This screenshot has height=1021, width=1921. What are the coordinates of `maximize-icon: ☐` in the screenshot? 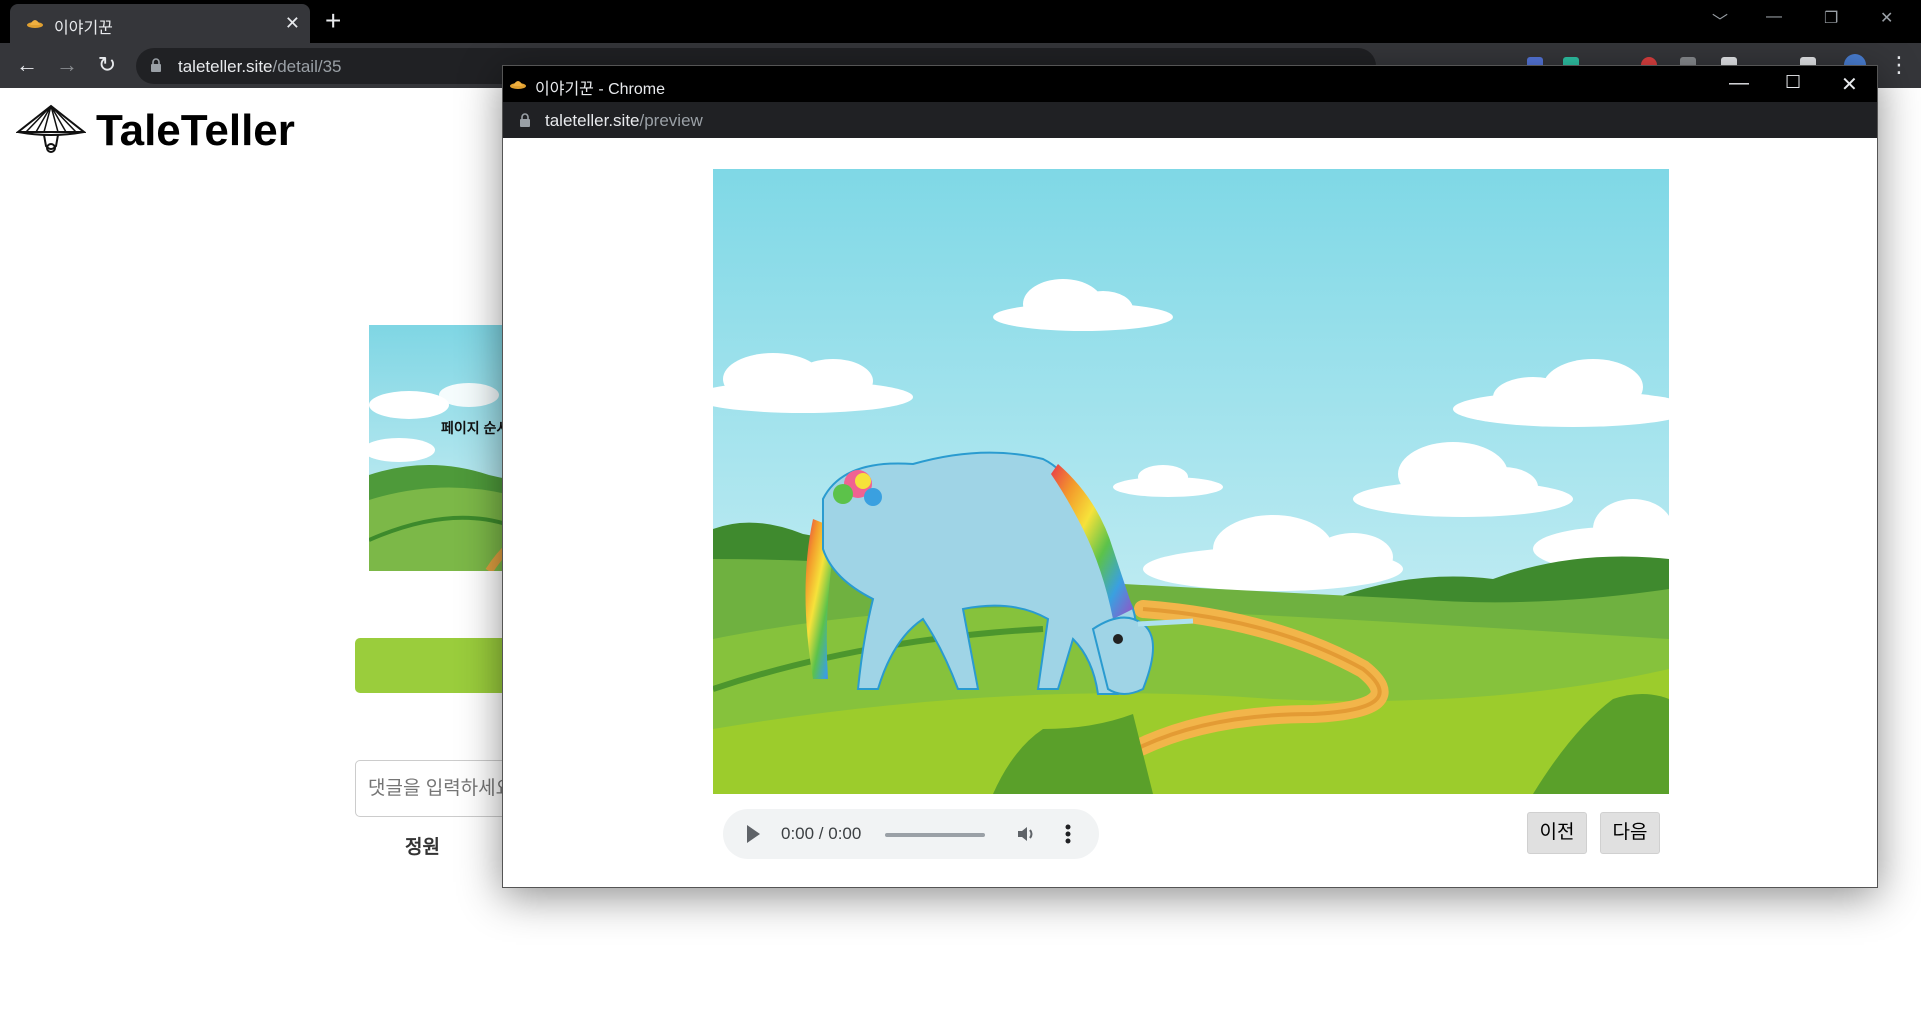 It's located at (1793, 82).